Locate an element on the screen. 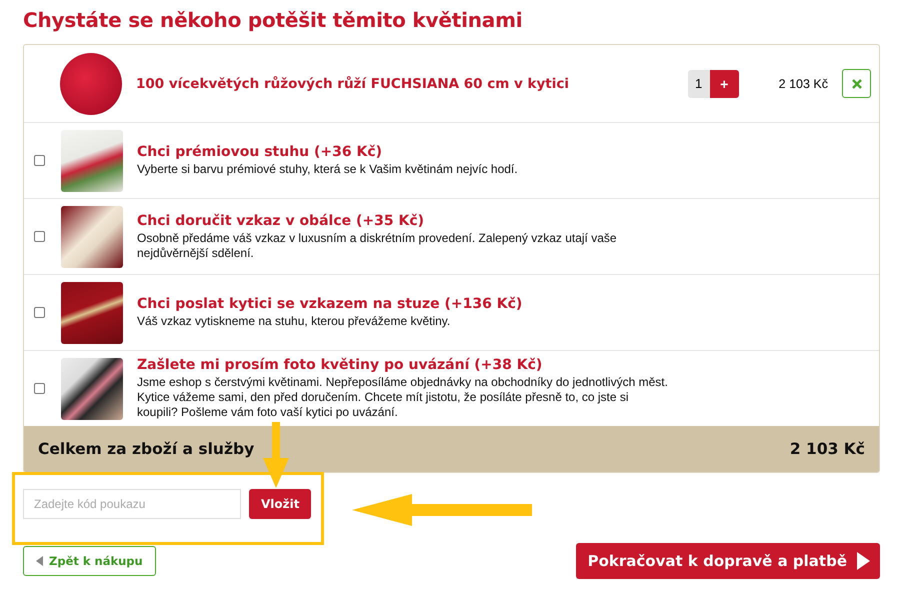 The height and width of the screenshot is (607, 900). option-description: Váš vzkaz vytiskneme na stuhu, kterou převážeme květiny. is located at coordinates (294, 321).